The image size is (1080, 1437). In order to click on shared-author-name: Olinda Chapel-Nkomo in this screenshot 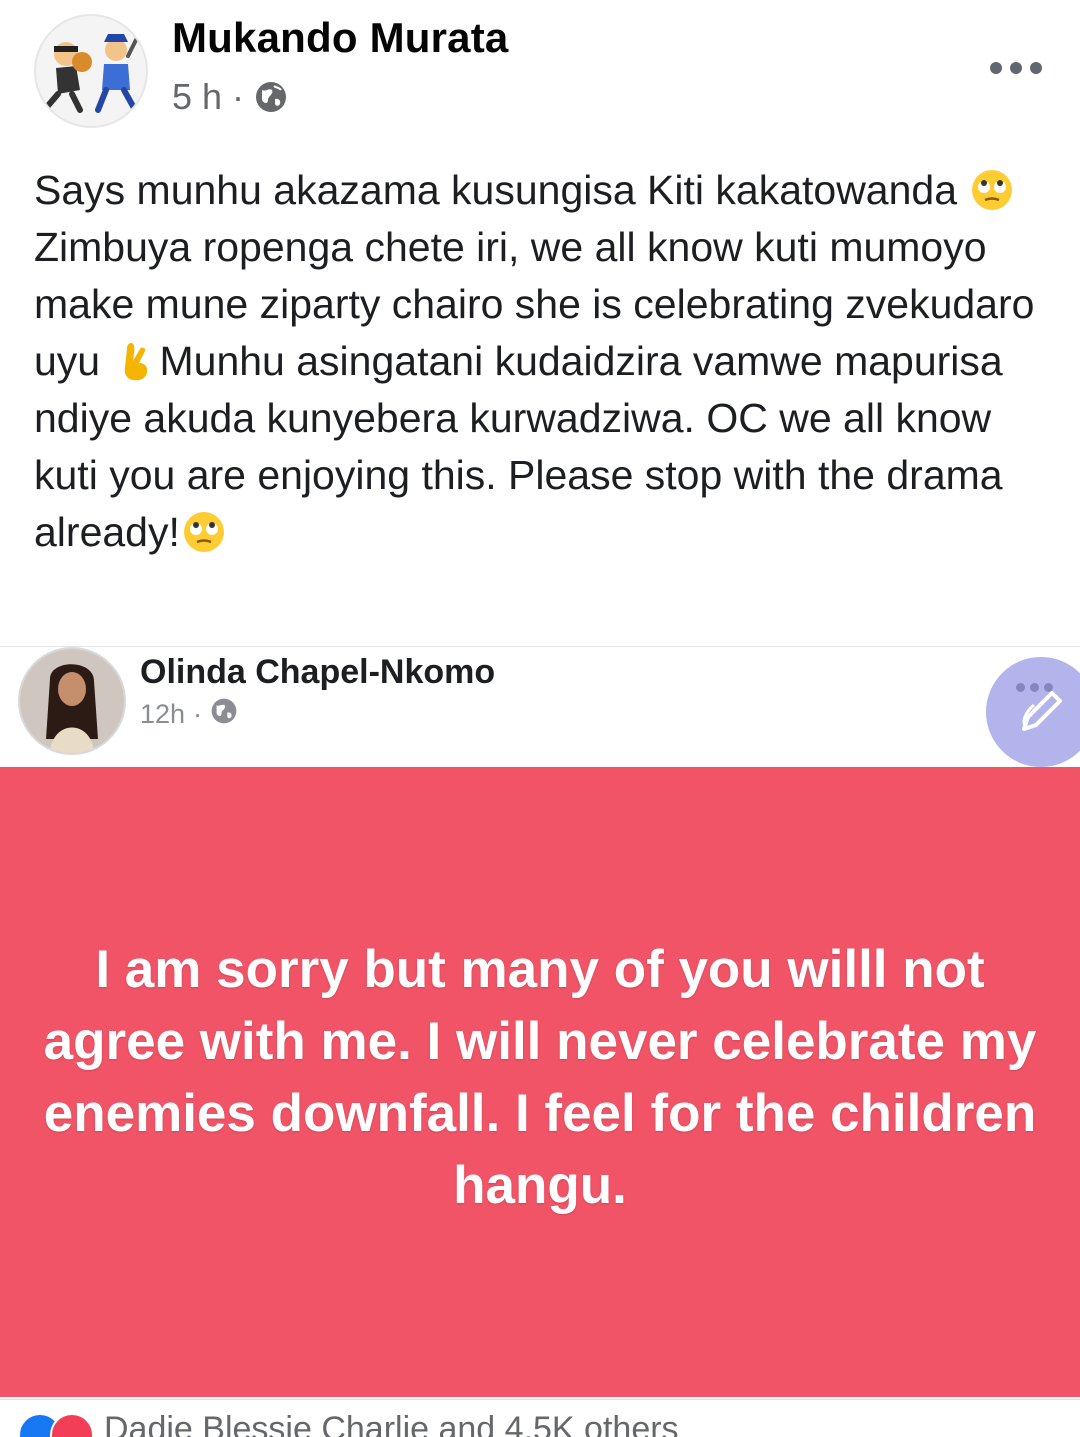, I will do `click(317, 672)`.